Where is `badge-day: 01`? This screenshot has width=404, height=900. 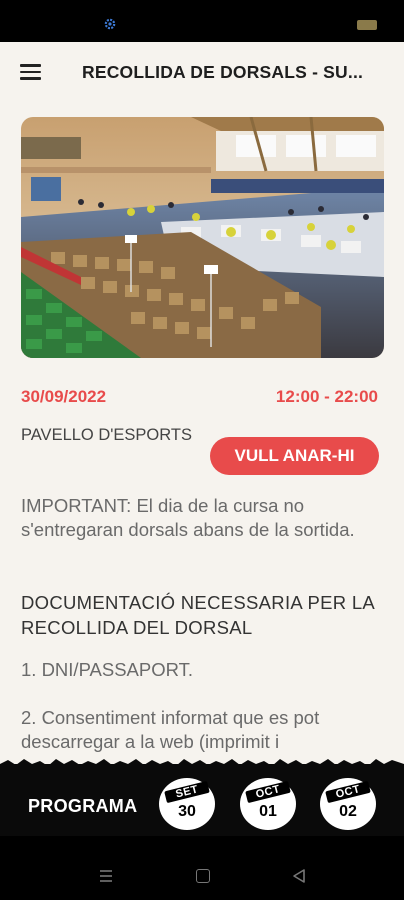 badge-day: 01 is located at coordinates (268, 811).